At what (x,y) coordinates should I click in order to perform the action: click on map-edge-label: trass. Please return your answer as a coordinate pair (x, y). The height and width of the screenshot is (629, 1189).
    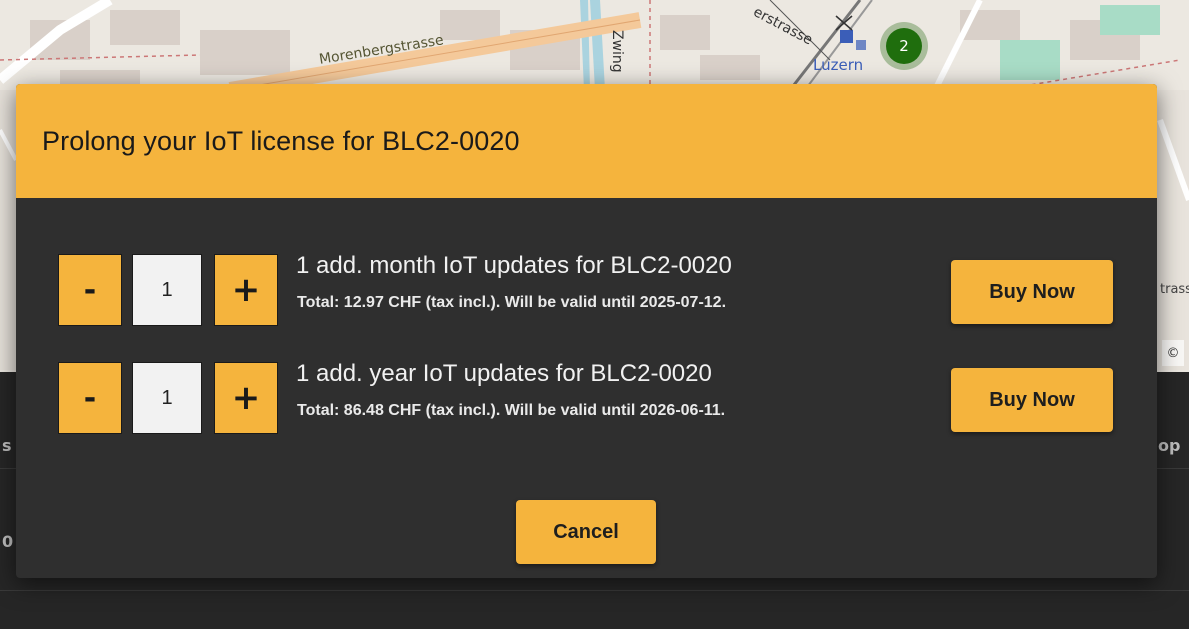
    Looking at the image, I should click on (1174, 289).